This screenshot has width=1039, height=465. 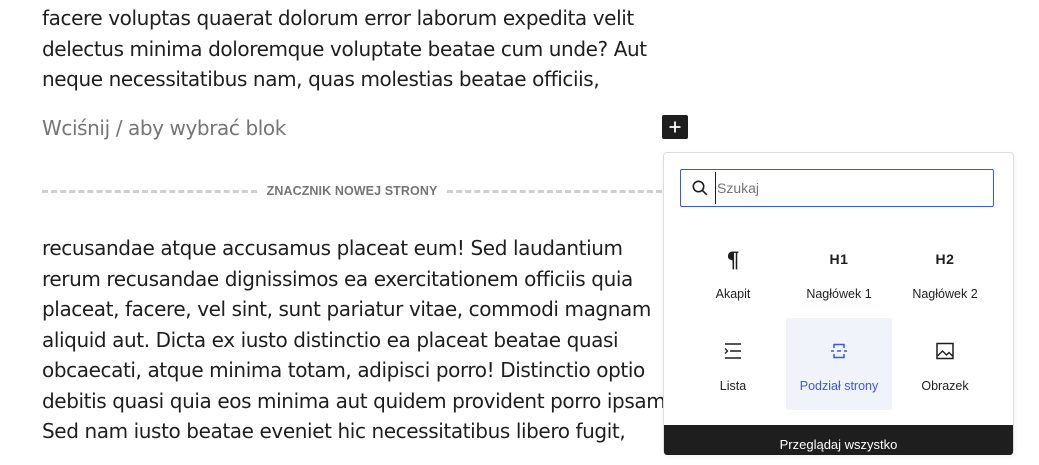 I want to click on paragraph-icon: ¶, so click(x=733, y=259).